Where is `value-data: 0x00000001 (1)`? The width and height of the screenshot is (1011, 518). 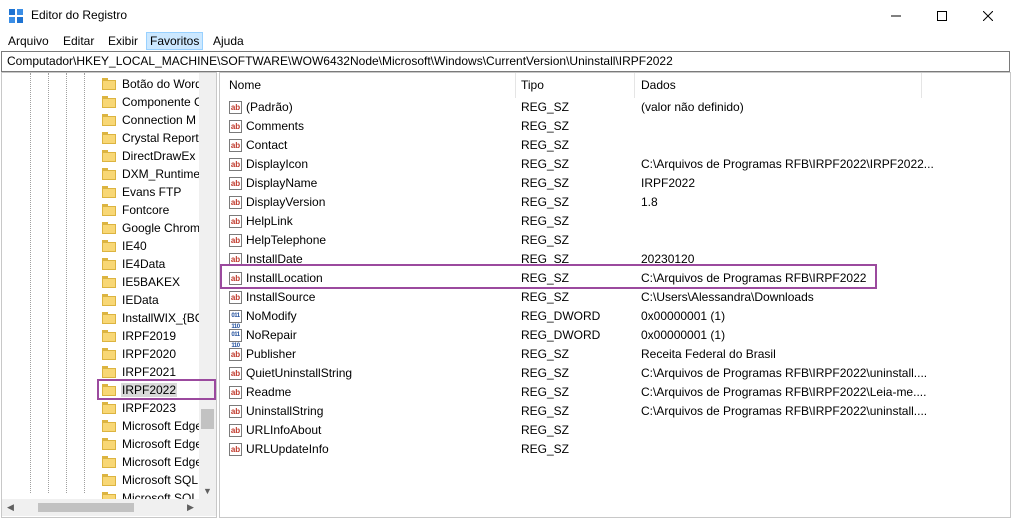
value-data: 0x00000001 (1) is located at coordinates (683, 316).